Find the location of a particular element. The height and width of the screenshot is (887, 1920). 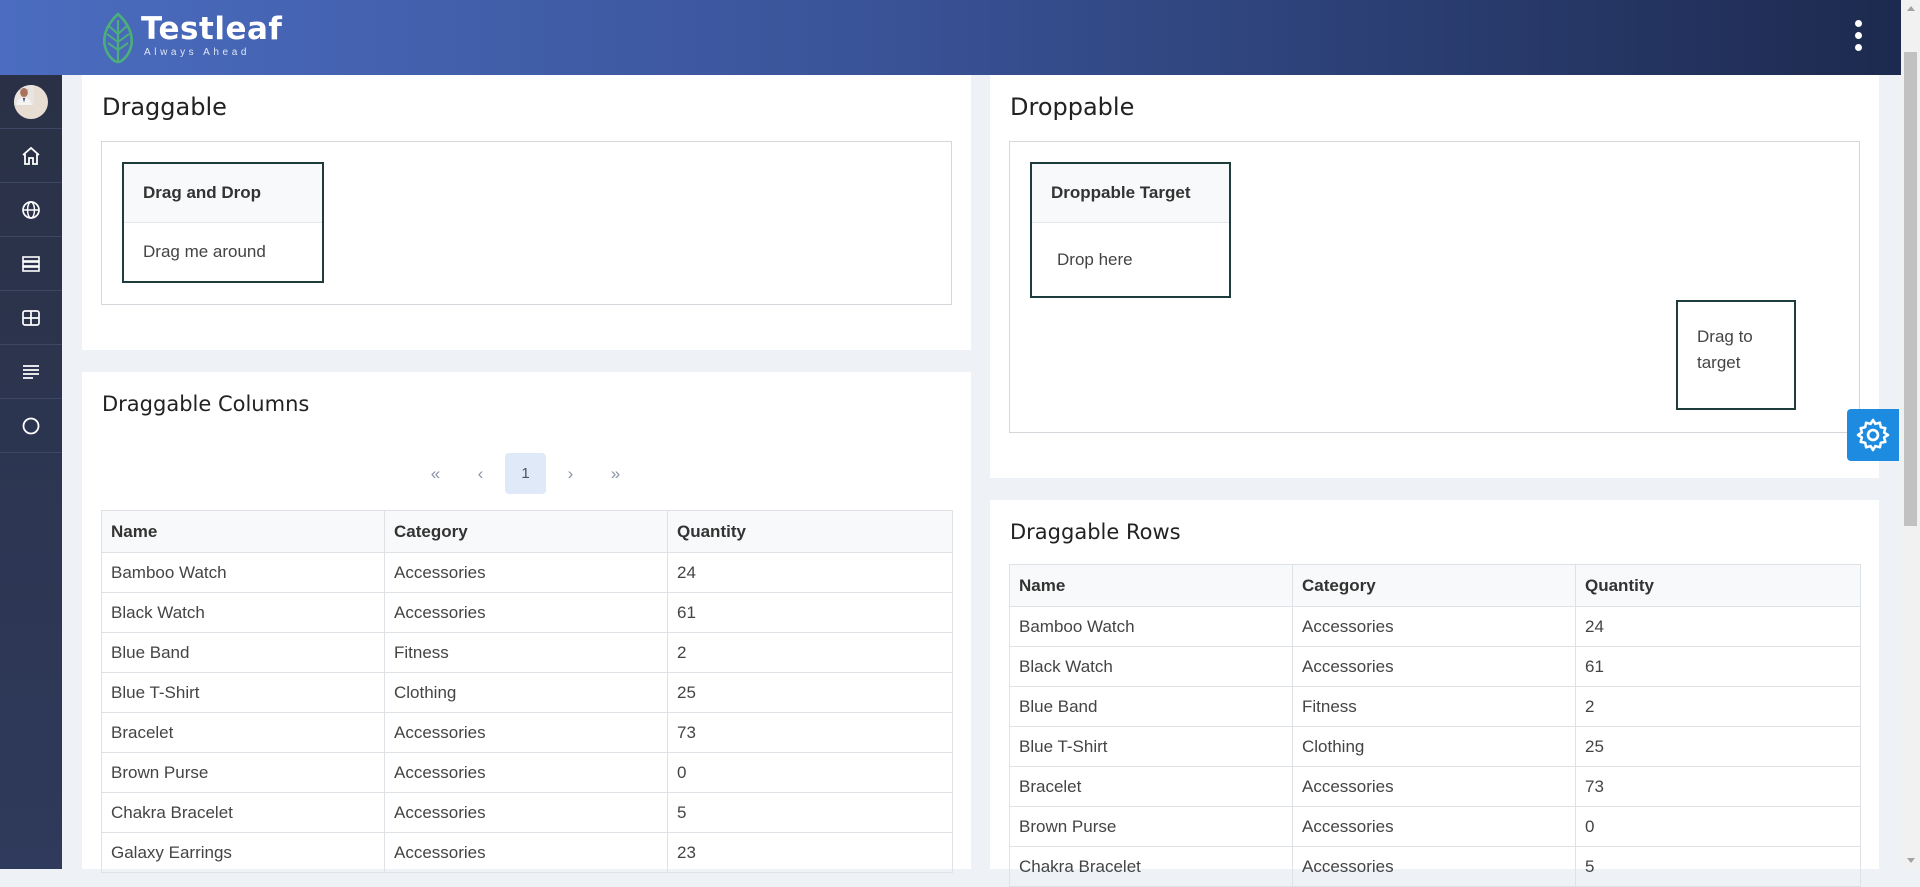

more-menu-icon is located at coordinates (1858, 39).